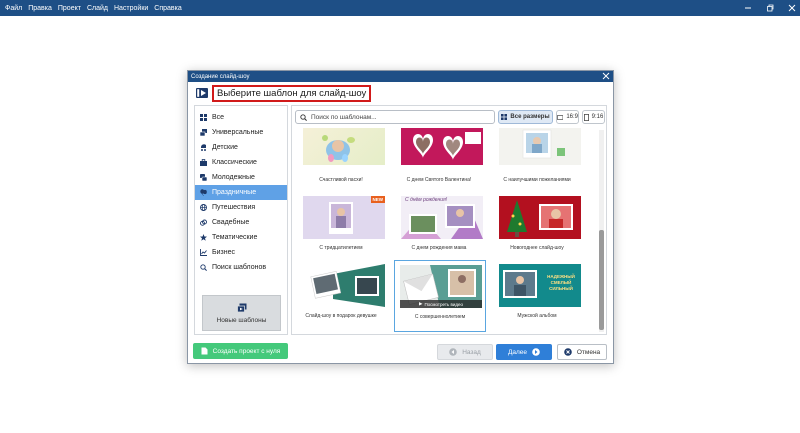  Describe the element at coordinates (471, 352) in the screenshot. I see `back-label: Назад` at that location.